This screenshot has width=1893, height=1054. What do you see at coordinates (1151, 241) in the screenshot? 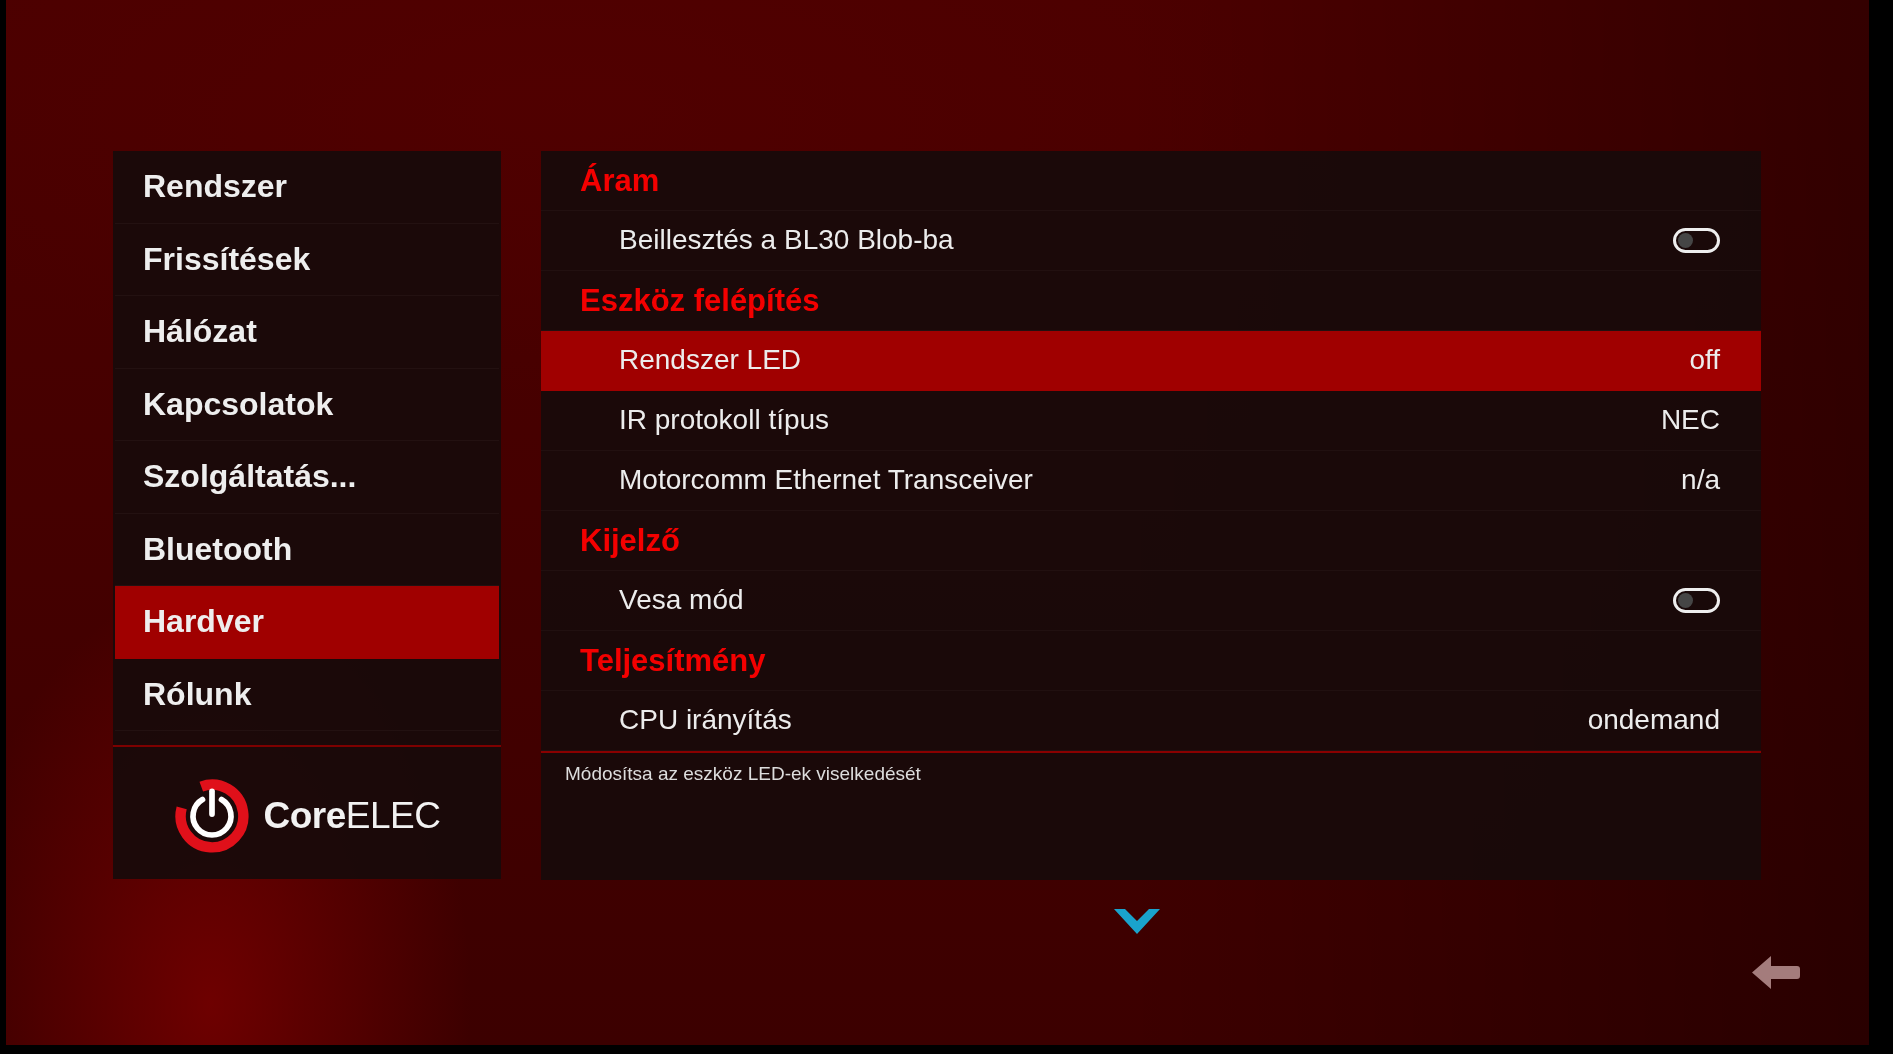
I see `setting-row: Beillesztés a BL30 Blob-ba` at bounding box center [1151, 241].